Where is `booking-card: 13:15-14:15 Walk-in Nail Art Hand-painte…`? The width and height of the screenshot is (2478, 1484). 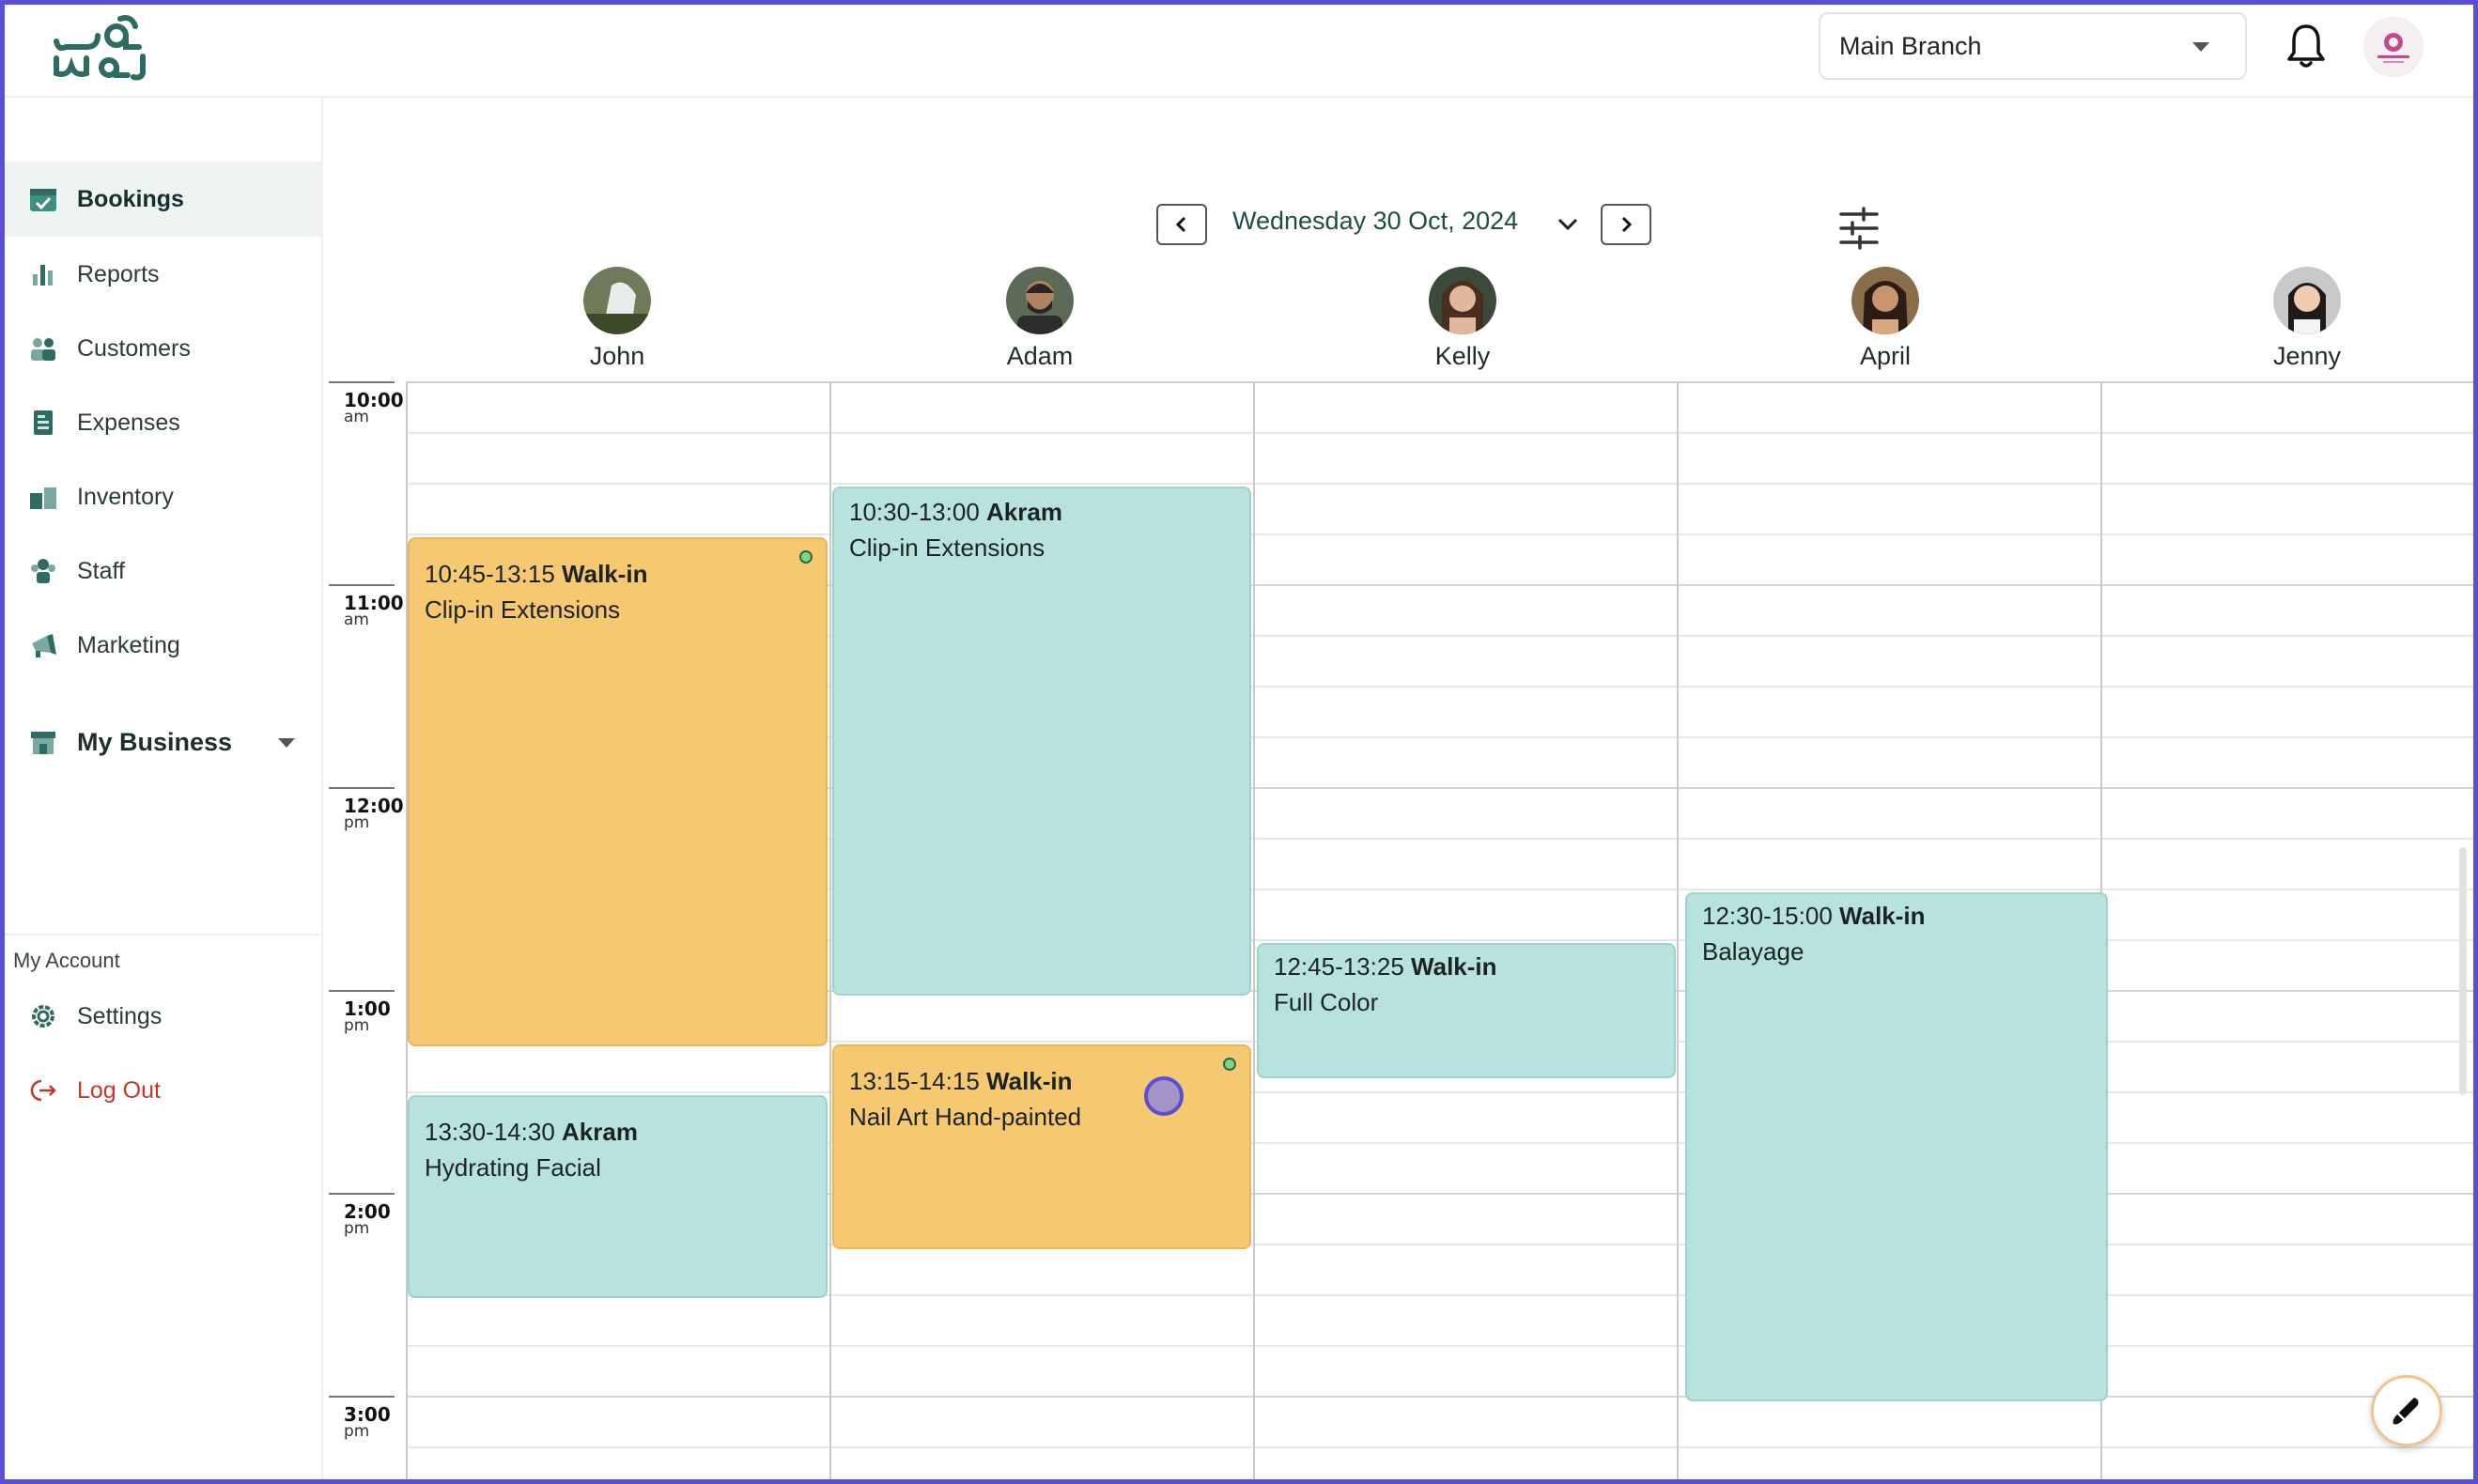
booking-card: 13:15-14:15 Walk-in Nail Art Hand-painte… is located at coordinates (1042, 1146).